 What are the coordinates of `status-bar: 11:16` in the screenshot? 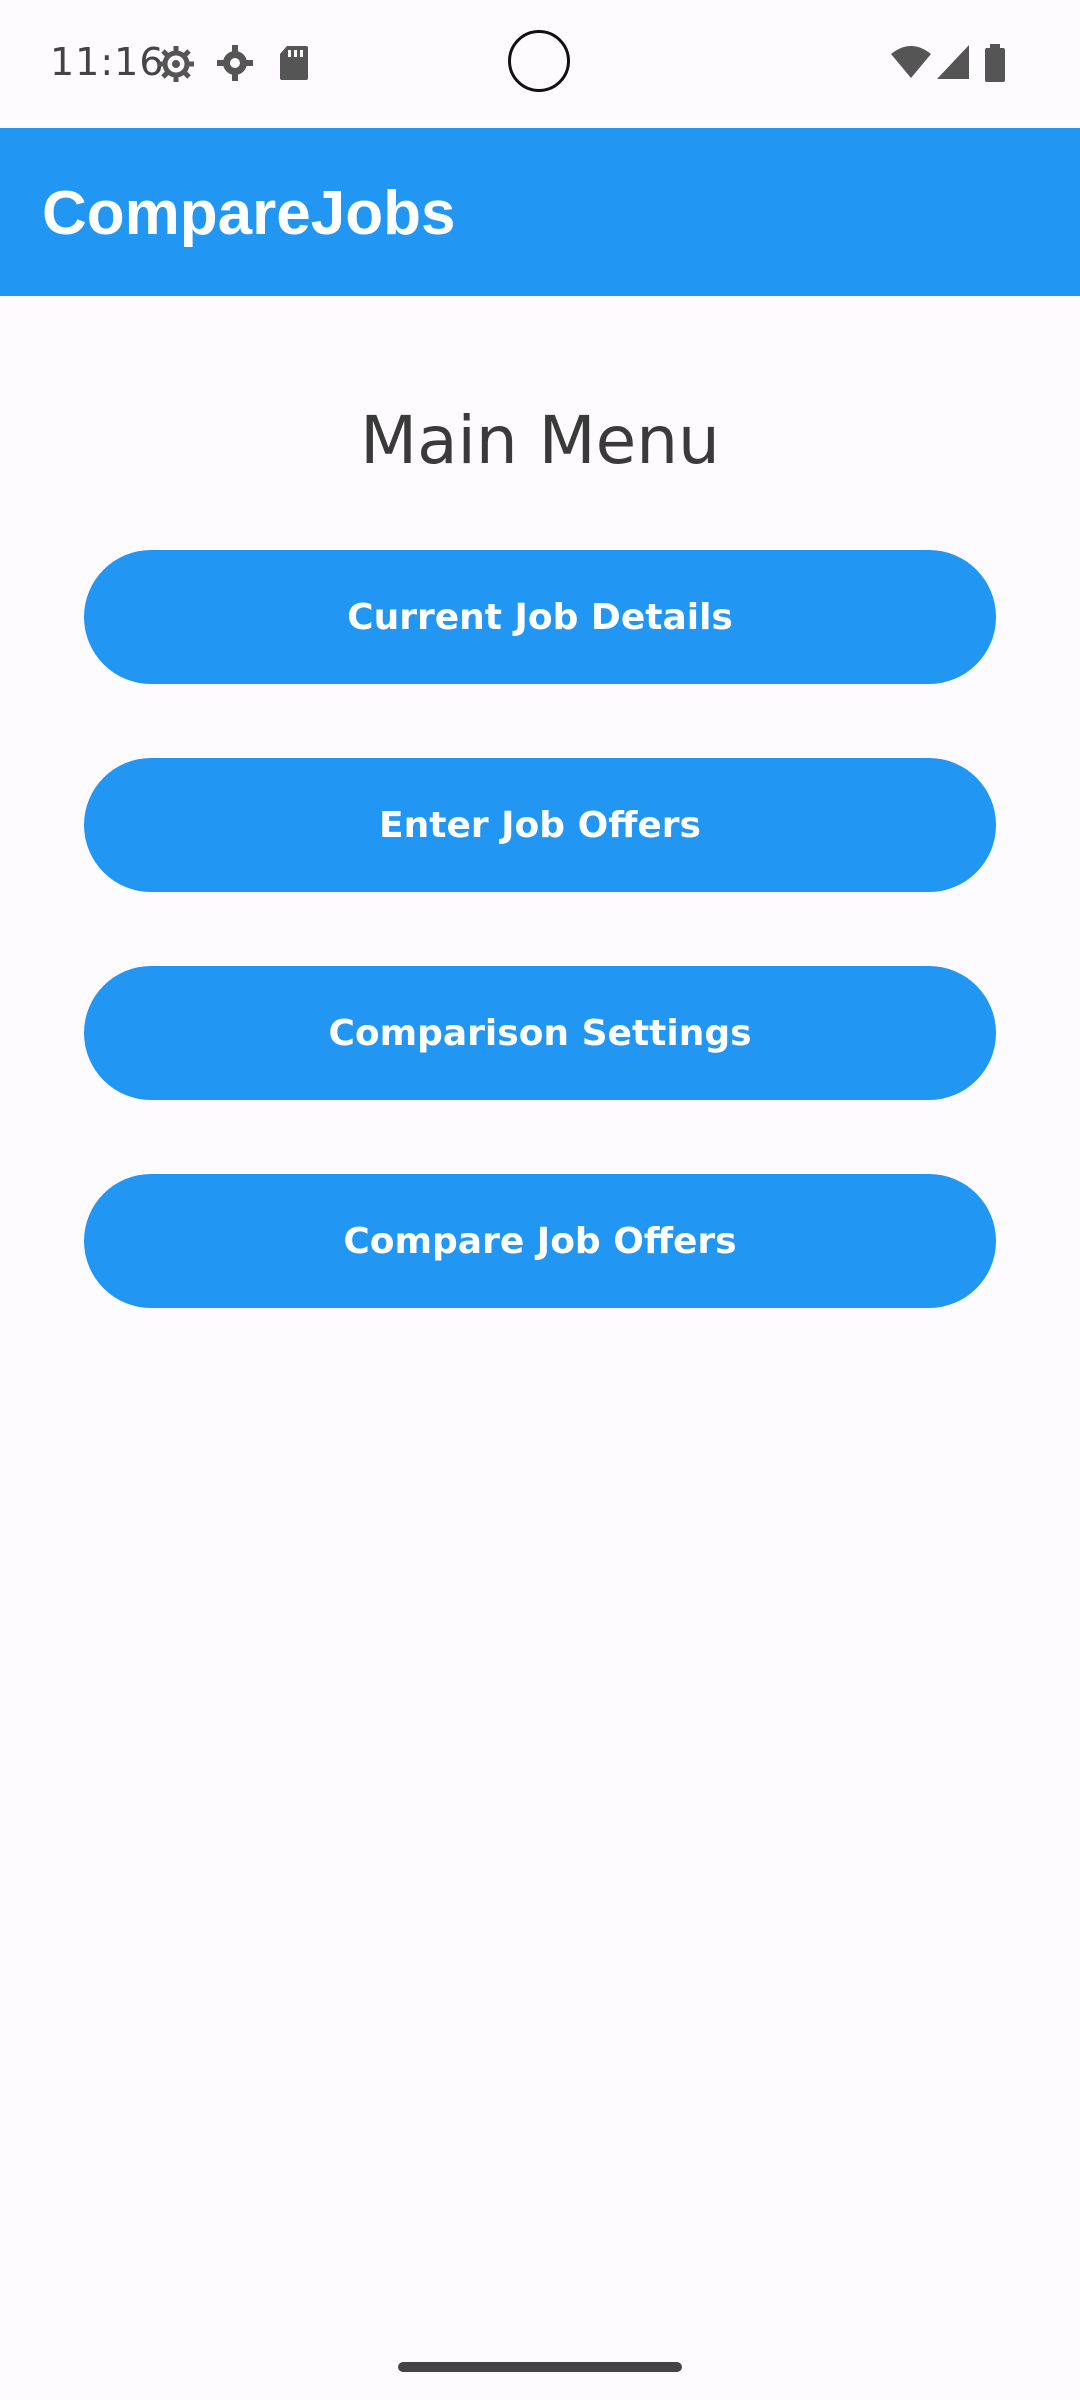 It's located at (540, 64).